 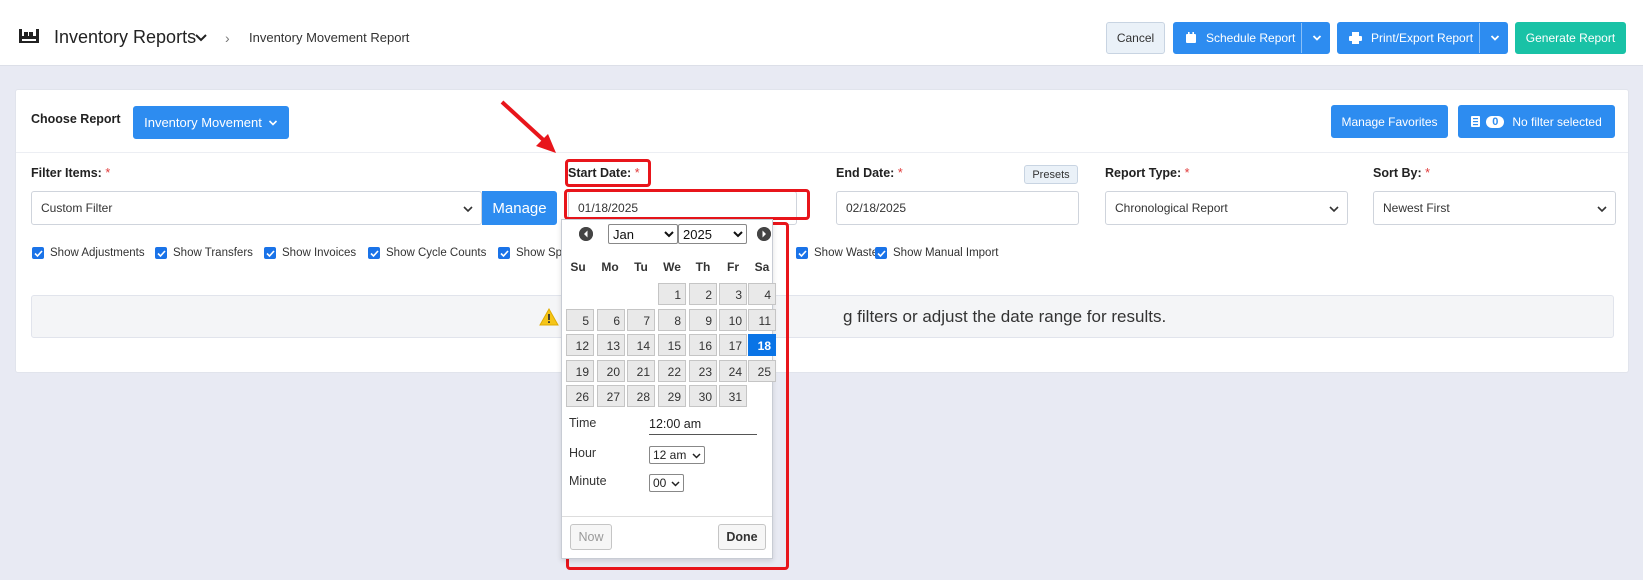 What do you see at coordinates (519, 208) in the screenshot?
I see `manage-filter-button: Manage` at bounding box center [519, 208].